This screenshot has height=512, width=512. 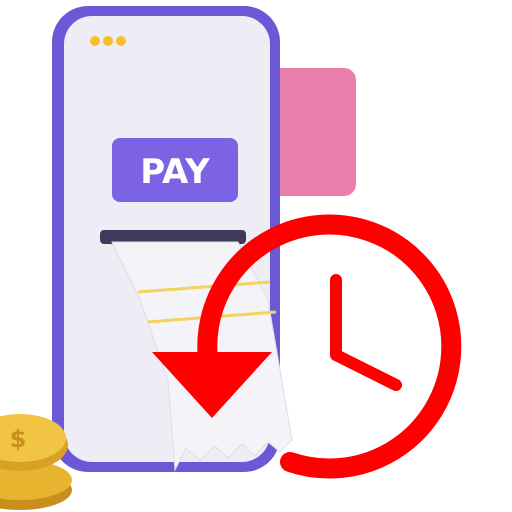 I want to click on pay-button: PAY, so click(x=175, y=170).